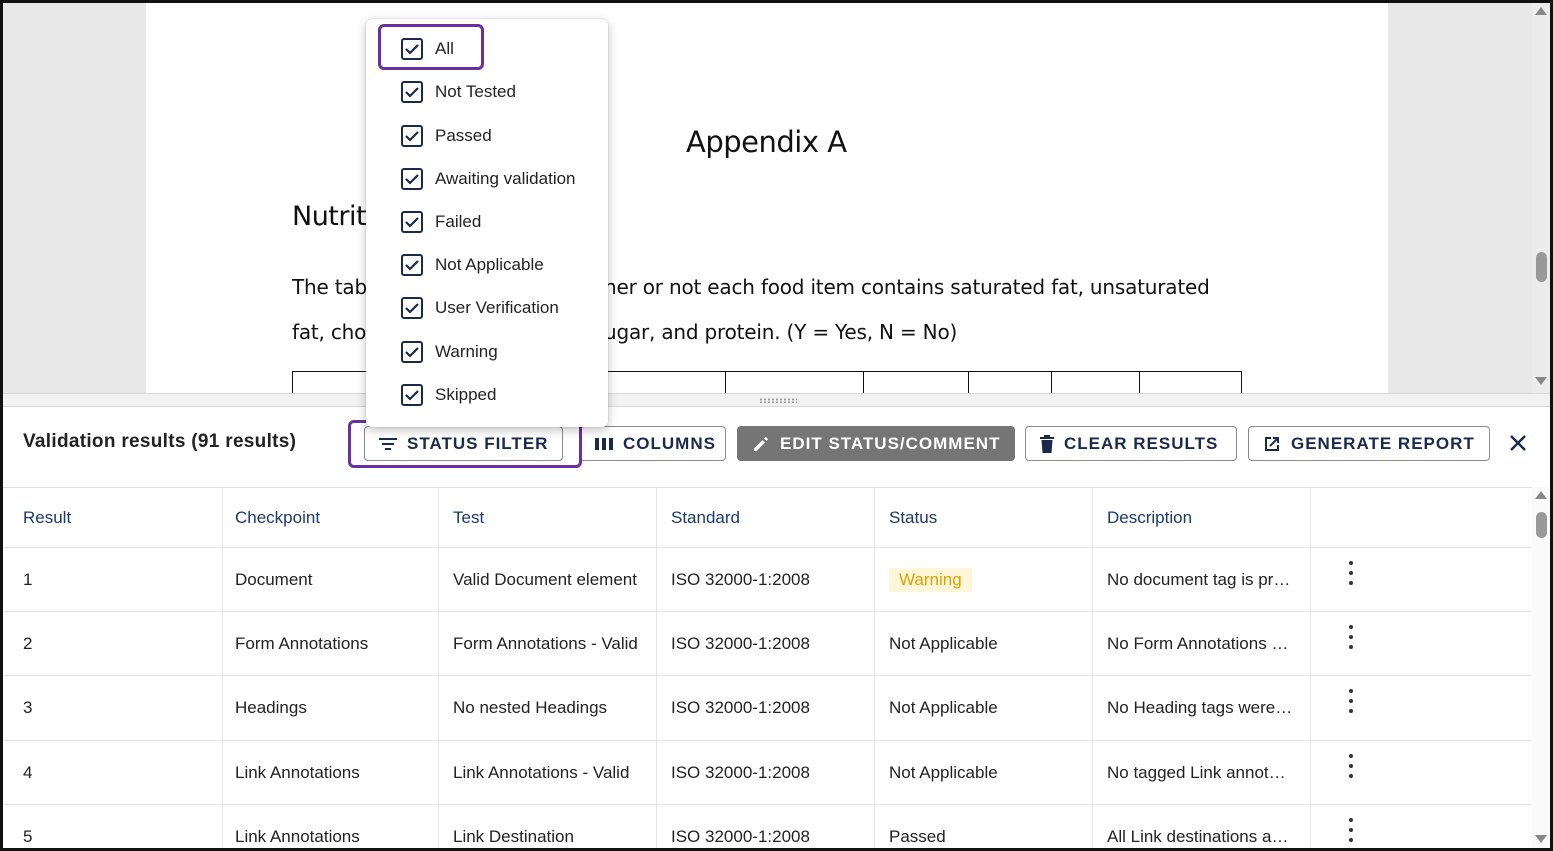 The image size is (1553, 851). What do you see at coordinates (1541, 198) in the screenshot?
I see `viewer-scrollbar` at bounding box center [1541, 198].